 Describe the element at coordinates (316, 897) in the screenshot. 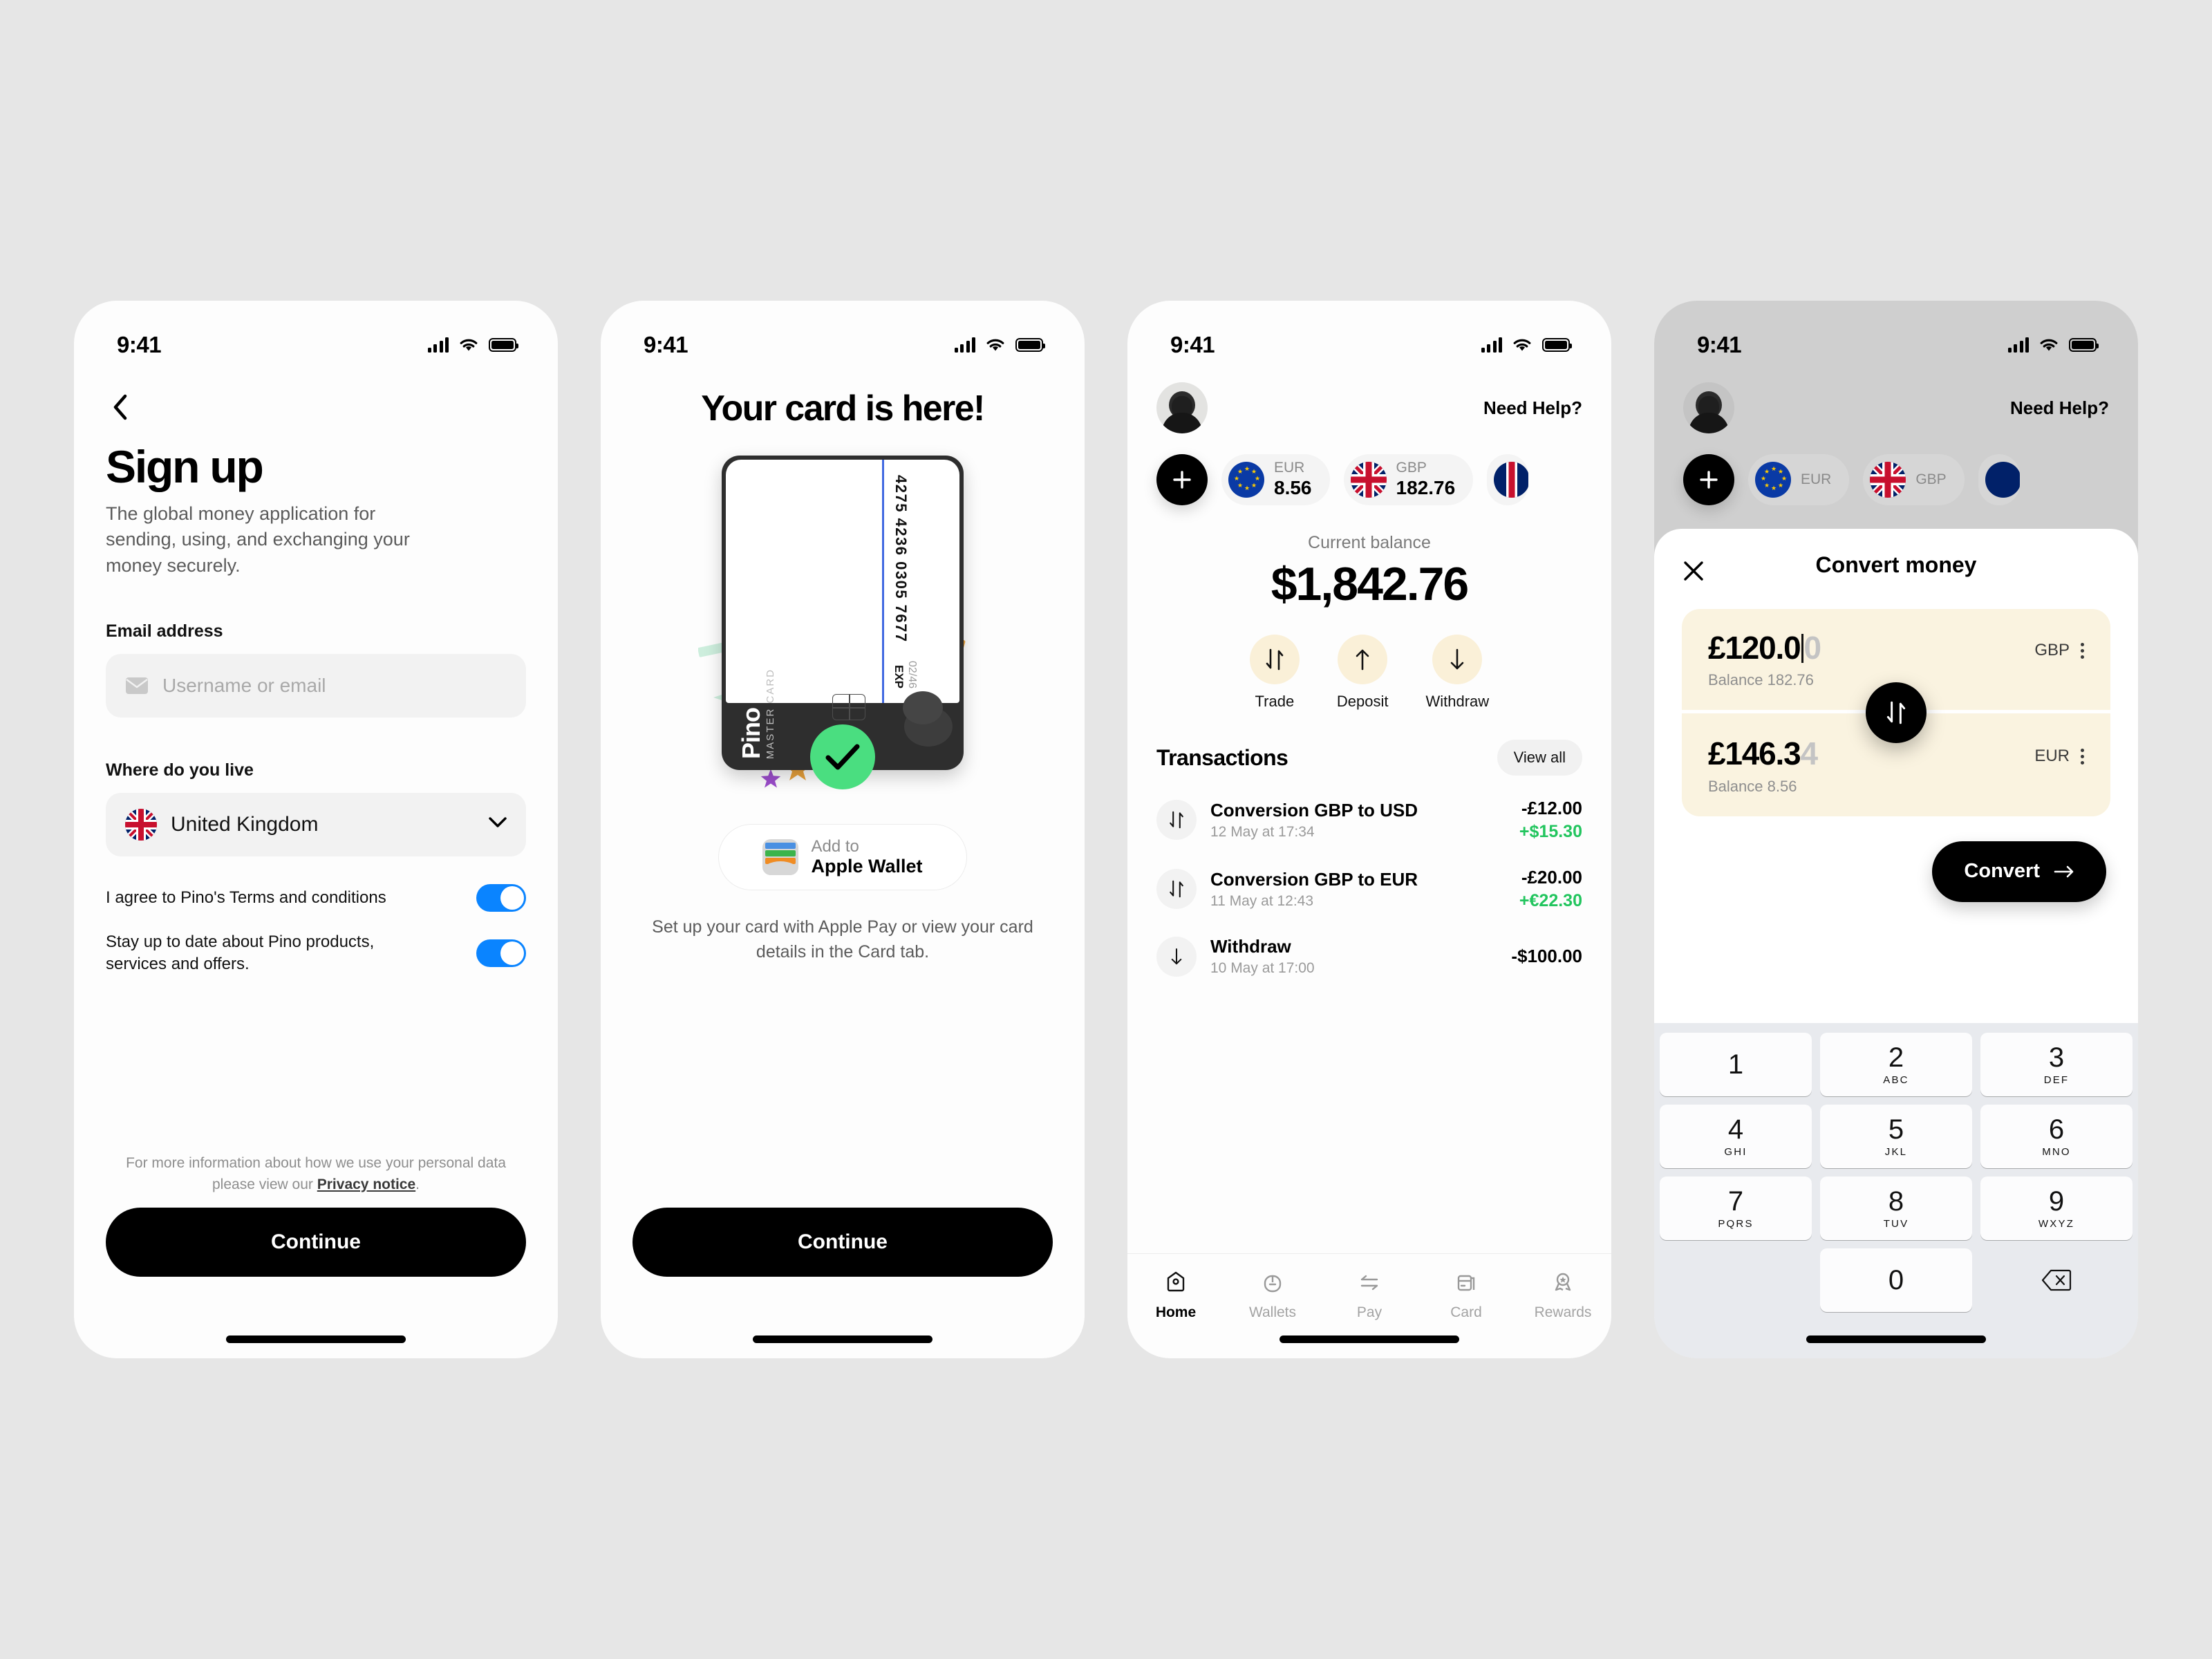

I see `terms-toggle-row: I agree to Pino's Terms and conditions` at that location.